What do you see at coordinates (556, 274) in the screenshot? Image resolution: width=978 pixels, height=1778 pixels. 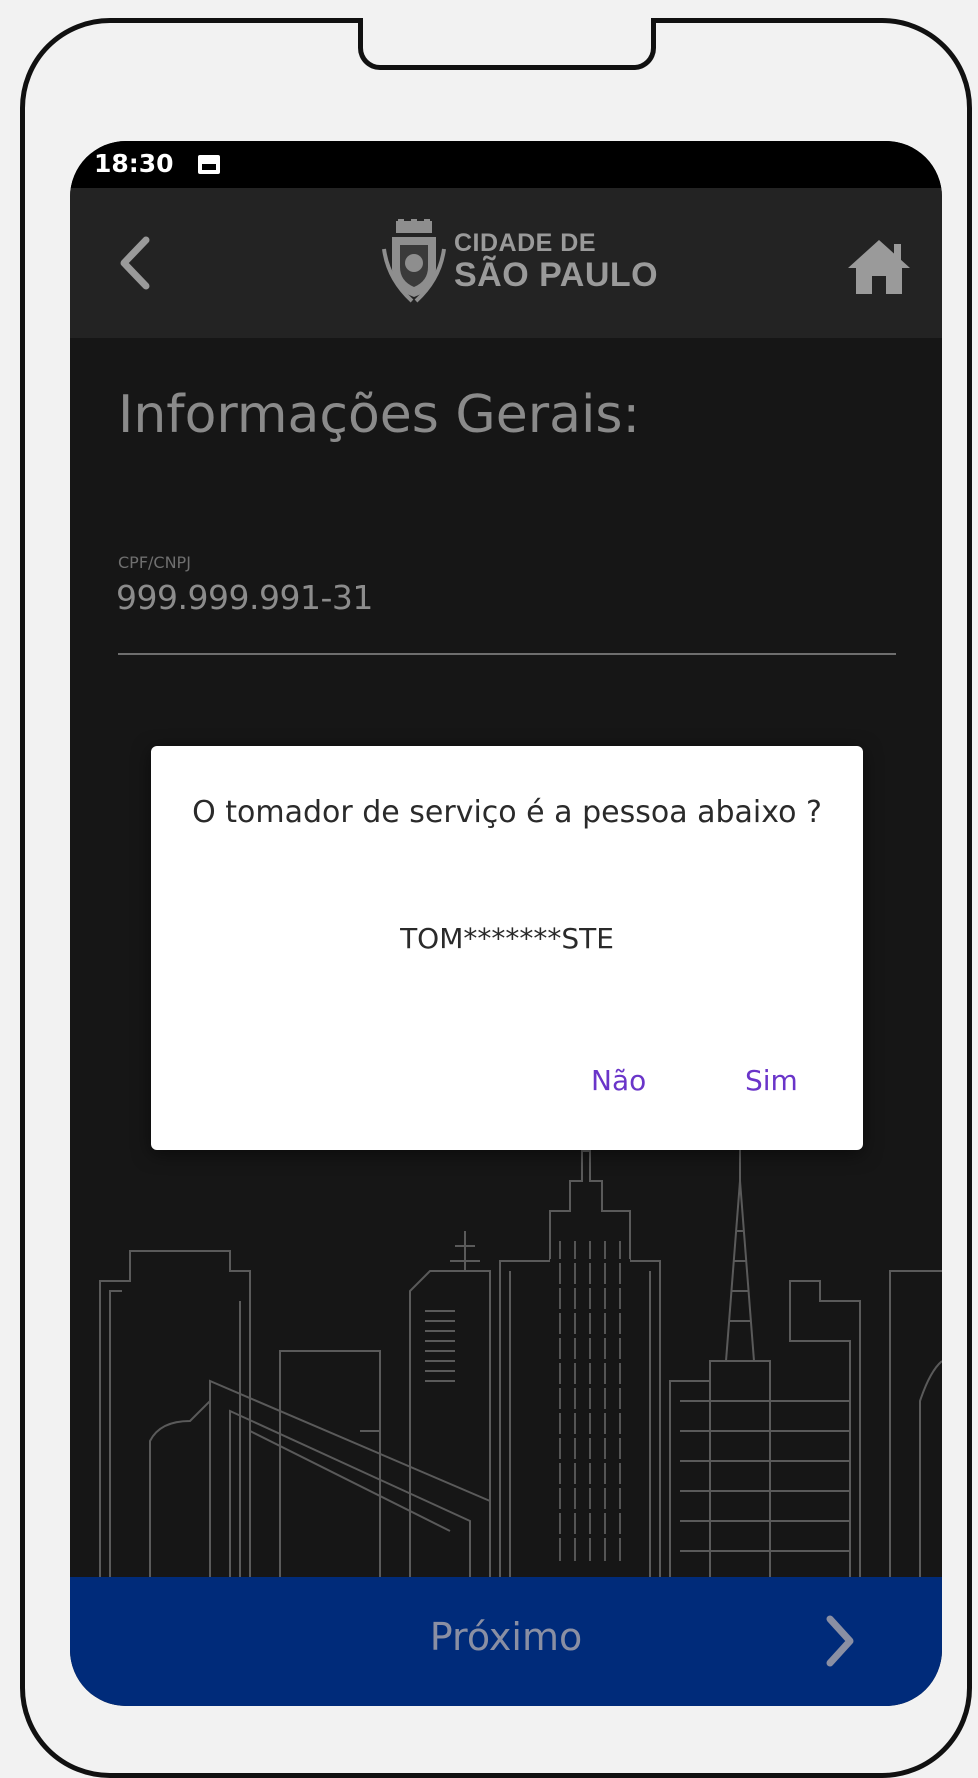 I see `brand-line-2: SÃO PAULO` at bounding box center [556, 274].